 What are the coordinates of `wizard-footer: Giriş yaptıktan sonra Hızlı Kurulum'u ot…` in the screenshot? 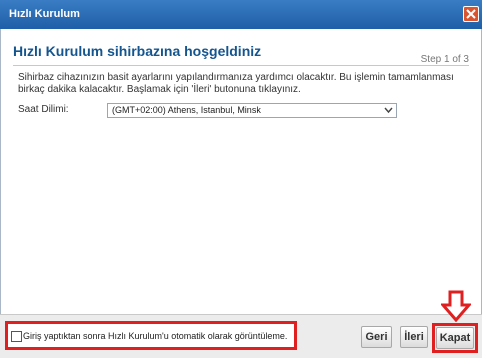 It's located at (241, 336).